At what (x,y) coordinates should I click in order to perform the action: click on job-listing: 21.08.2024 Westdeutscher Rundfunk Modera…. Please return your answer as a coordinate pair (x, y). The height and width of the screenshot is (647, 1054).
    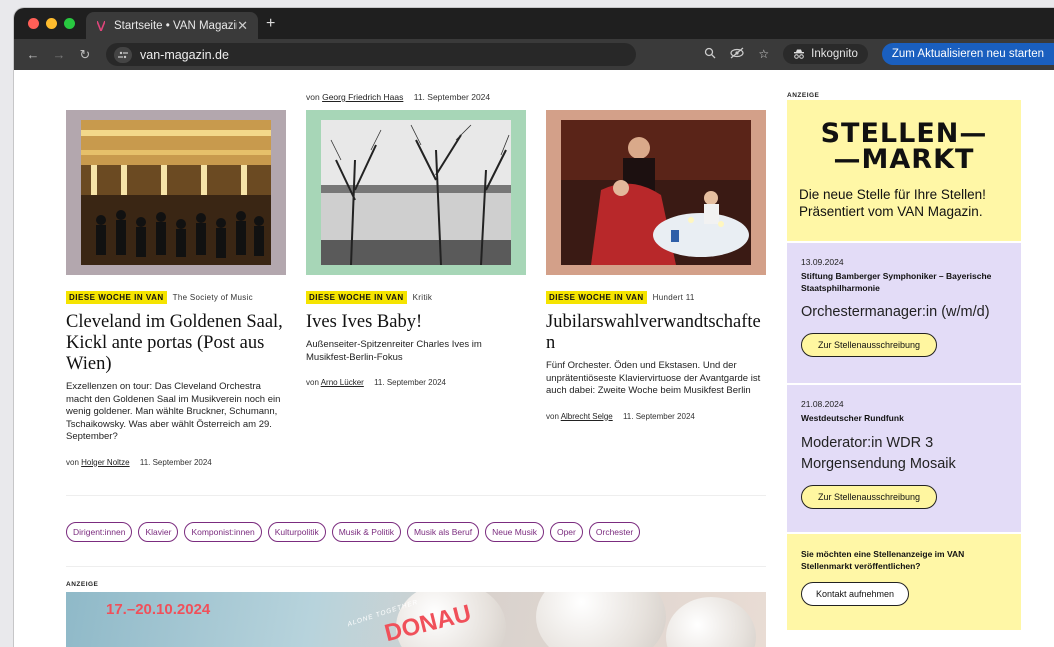
    Looking at the image, I should click on (904, 458).